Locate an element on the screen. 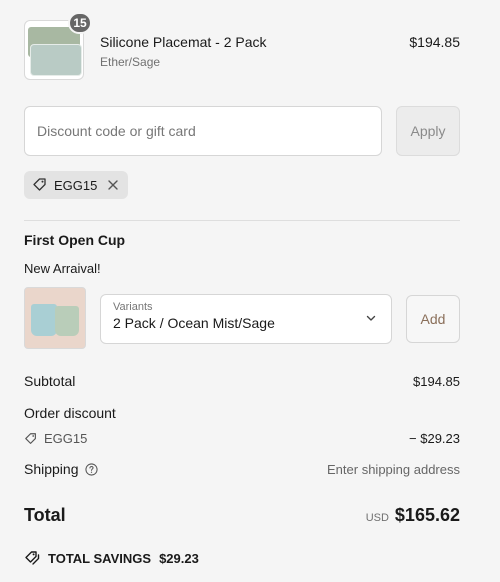  total-savings: TOTAL SAVINGS $29.23 is located at coordinates (111, 558).